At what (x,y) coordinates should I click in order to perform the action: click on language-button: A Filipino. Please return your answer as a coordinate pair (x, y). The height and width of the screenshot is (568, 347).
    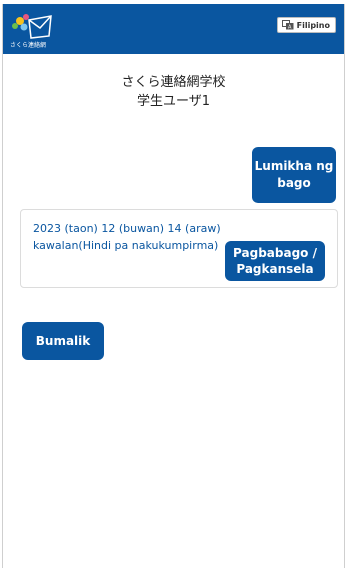
    Looking at the image, I should click on (306, 25).